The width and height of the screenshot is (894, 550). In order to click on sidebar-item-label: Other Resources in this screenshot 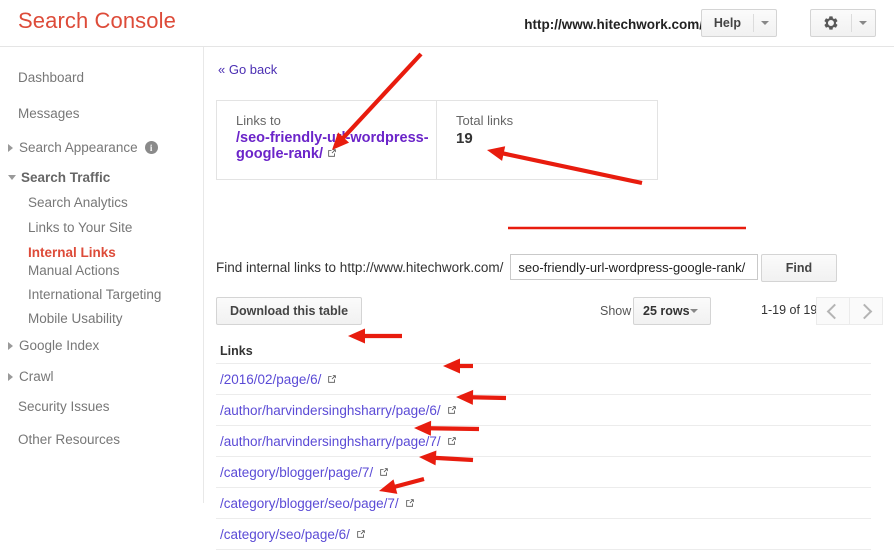, I will do `click(69, 439)`.